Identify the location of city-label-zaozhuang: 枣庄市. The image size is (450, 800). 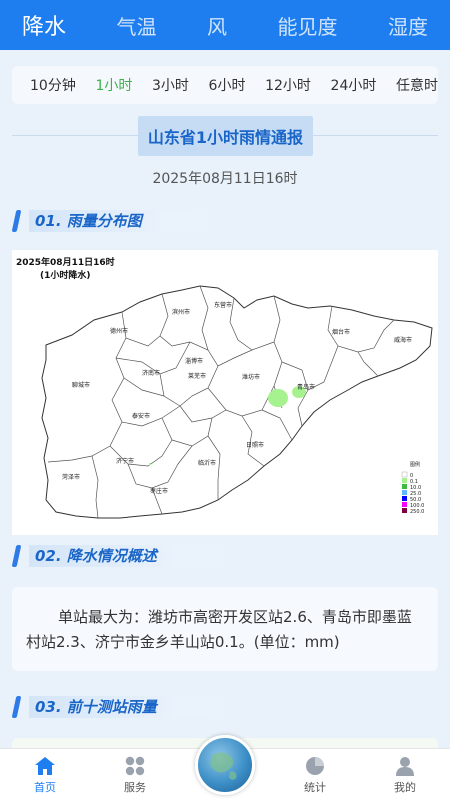
(159, 491).